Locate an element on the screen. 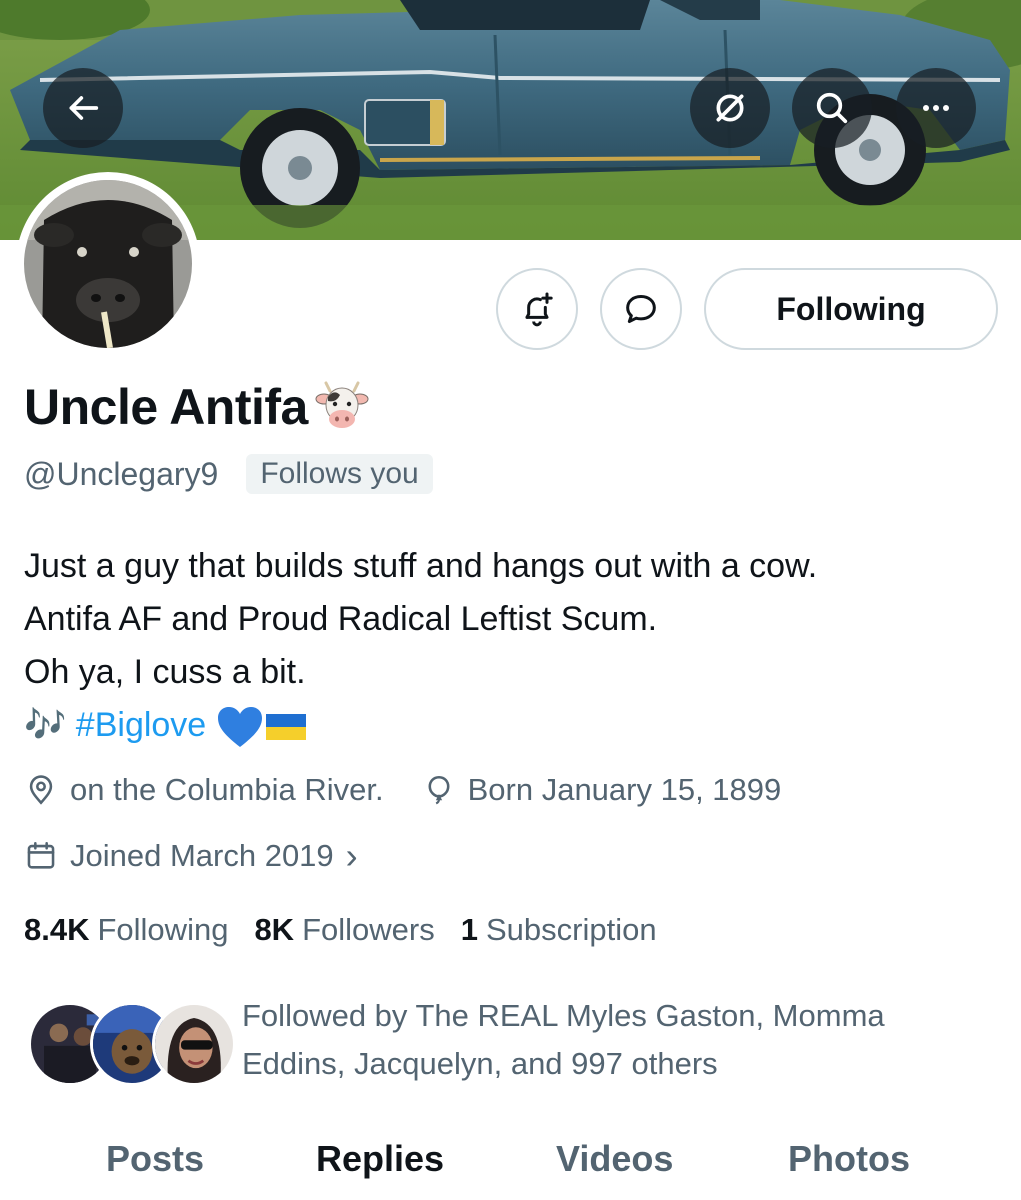  followers-stat: 8K Followers is located at coordinates (344, 930).